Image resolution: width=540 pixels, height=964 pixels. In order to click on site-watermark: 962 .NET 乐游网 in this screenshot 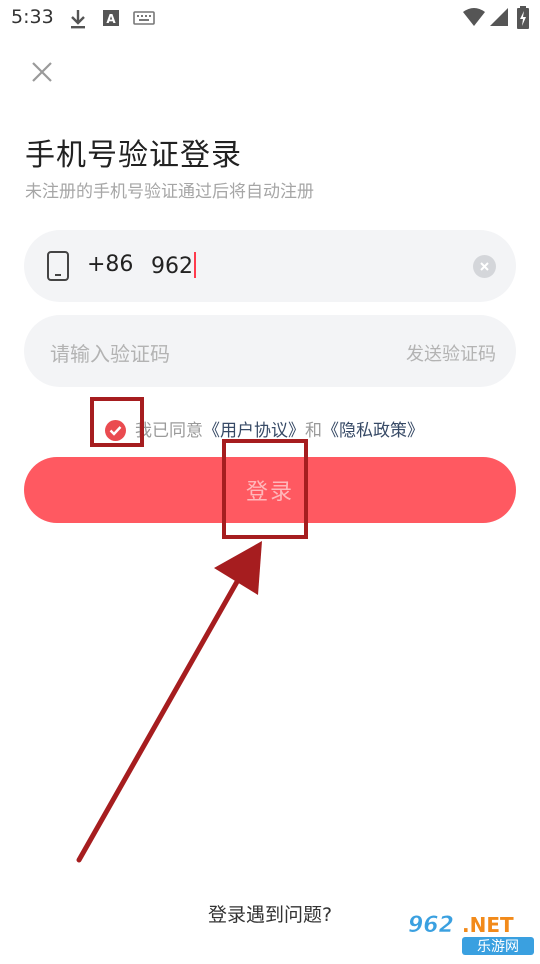, I will do `click(470, 934)`.